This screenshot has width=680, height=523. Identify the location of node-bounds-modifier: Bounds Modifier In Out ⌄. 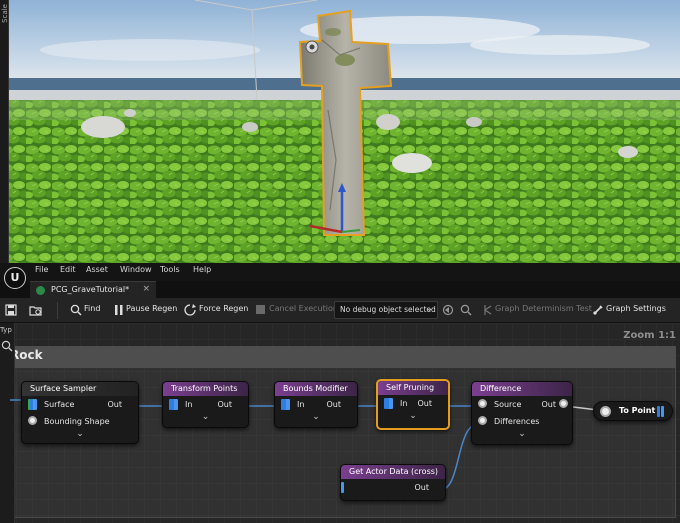
(316, 404).